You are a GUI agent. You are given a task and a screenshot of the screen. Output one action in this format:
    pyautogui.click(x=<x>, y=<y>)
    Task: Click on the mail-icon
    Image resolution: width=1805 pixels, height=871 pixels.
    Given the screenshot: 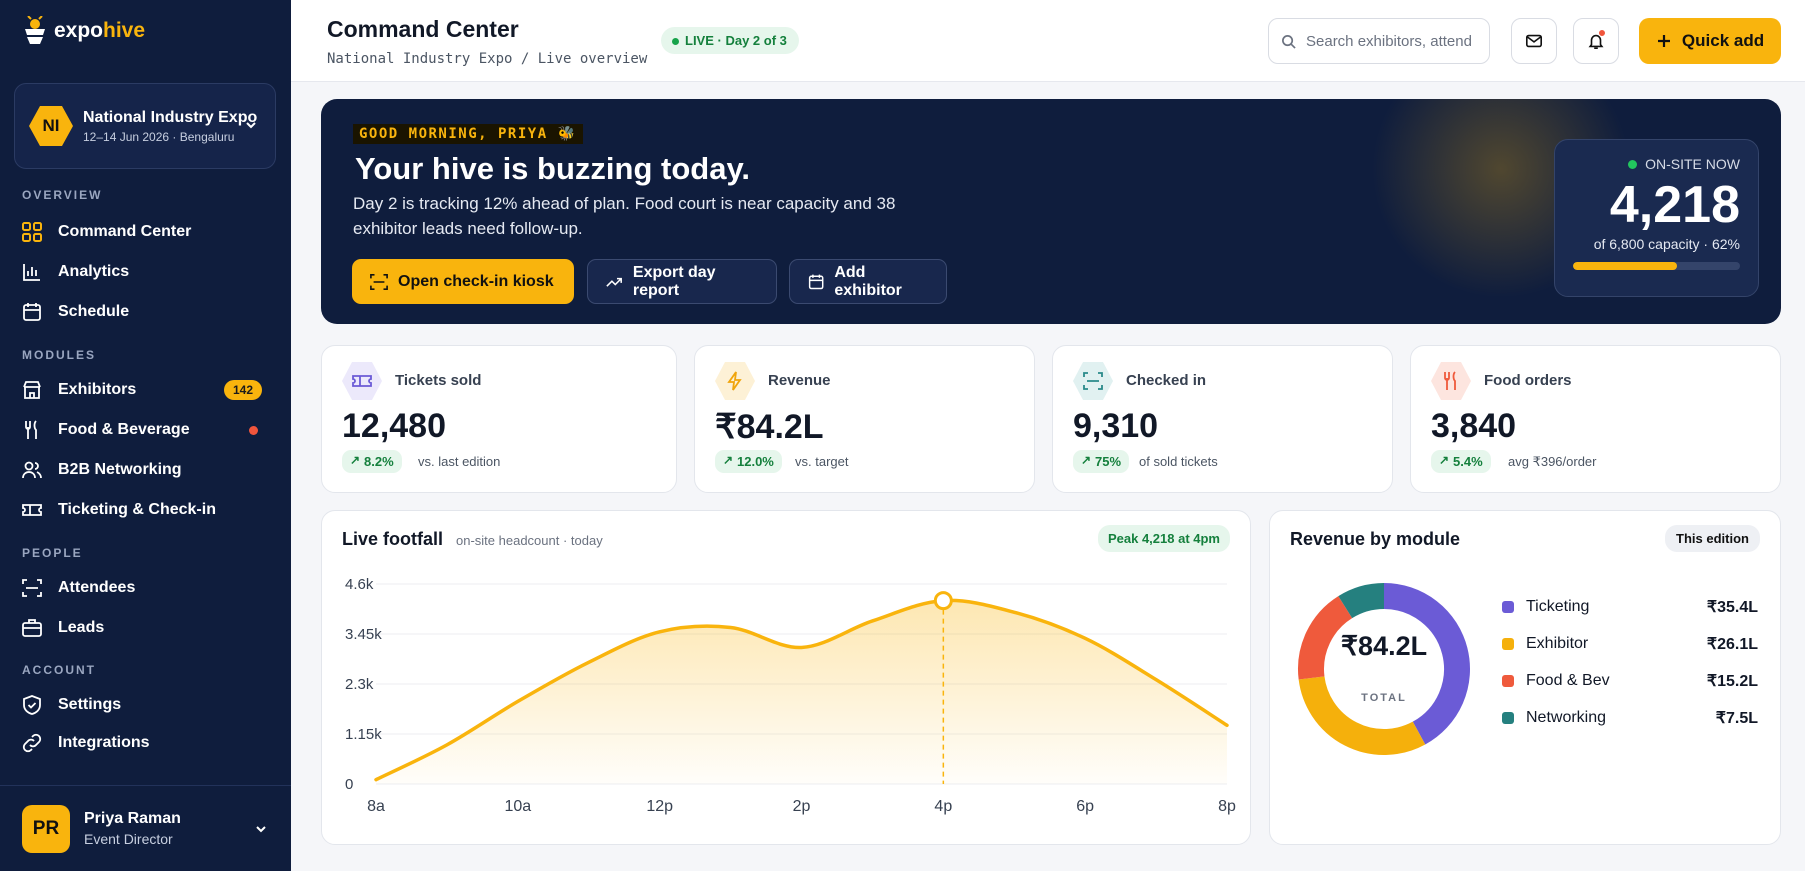 What is the action you would take?
    pyautogui.click(x=1534, y=41)
    